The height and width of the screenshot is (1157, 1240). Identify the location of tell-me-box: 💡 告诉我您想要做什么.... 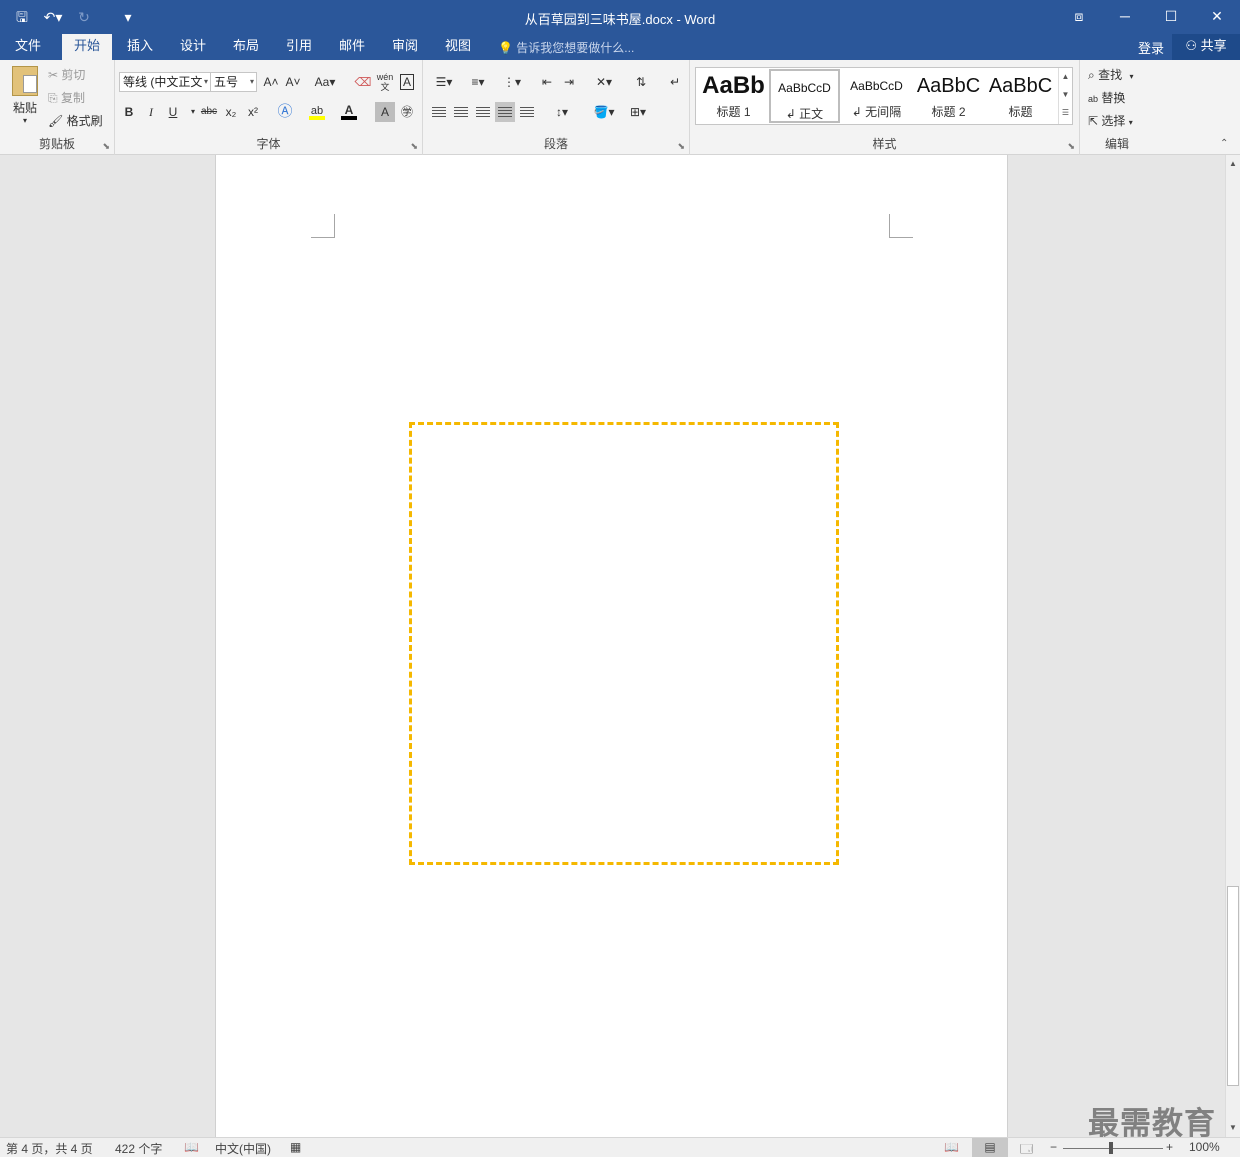
(566, 47).